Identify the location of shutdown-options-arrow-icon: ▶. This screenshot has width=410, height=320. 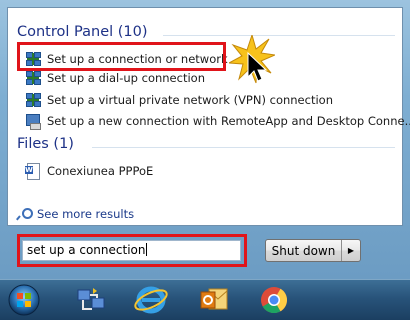
(351, 250).